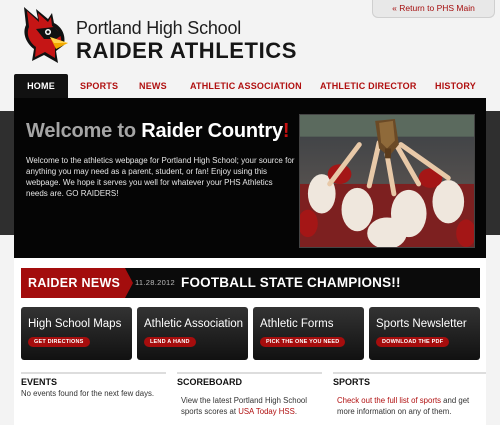 The height and width of the screenshot is (425, 500). I want to click on pick-form-button: PICK THE ONE YOU NEED, so click(303, 342).